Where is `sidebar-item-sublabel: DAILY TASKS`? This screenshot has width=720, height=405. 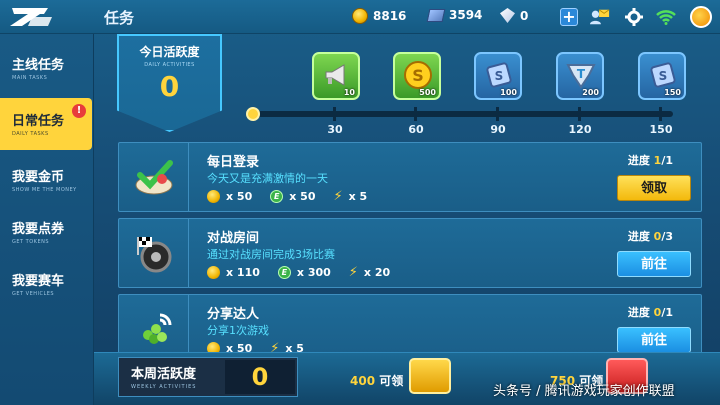
sidebar-item-sublabel: DAILY TASKS is located at coordinates (30, 134).